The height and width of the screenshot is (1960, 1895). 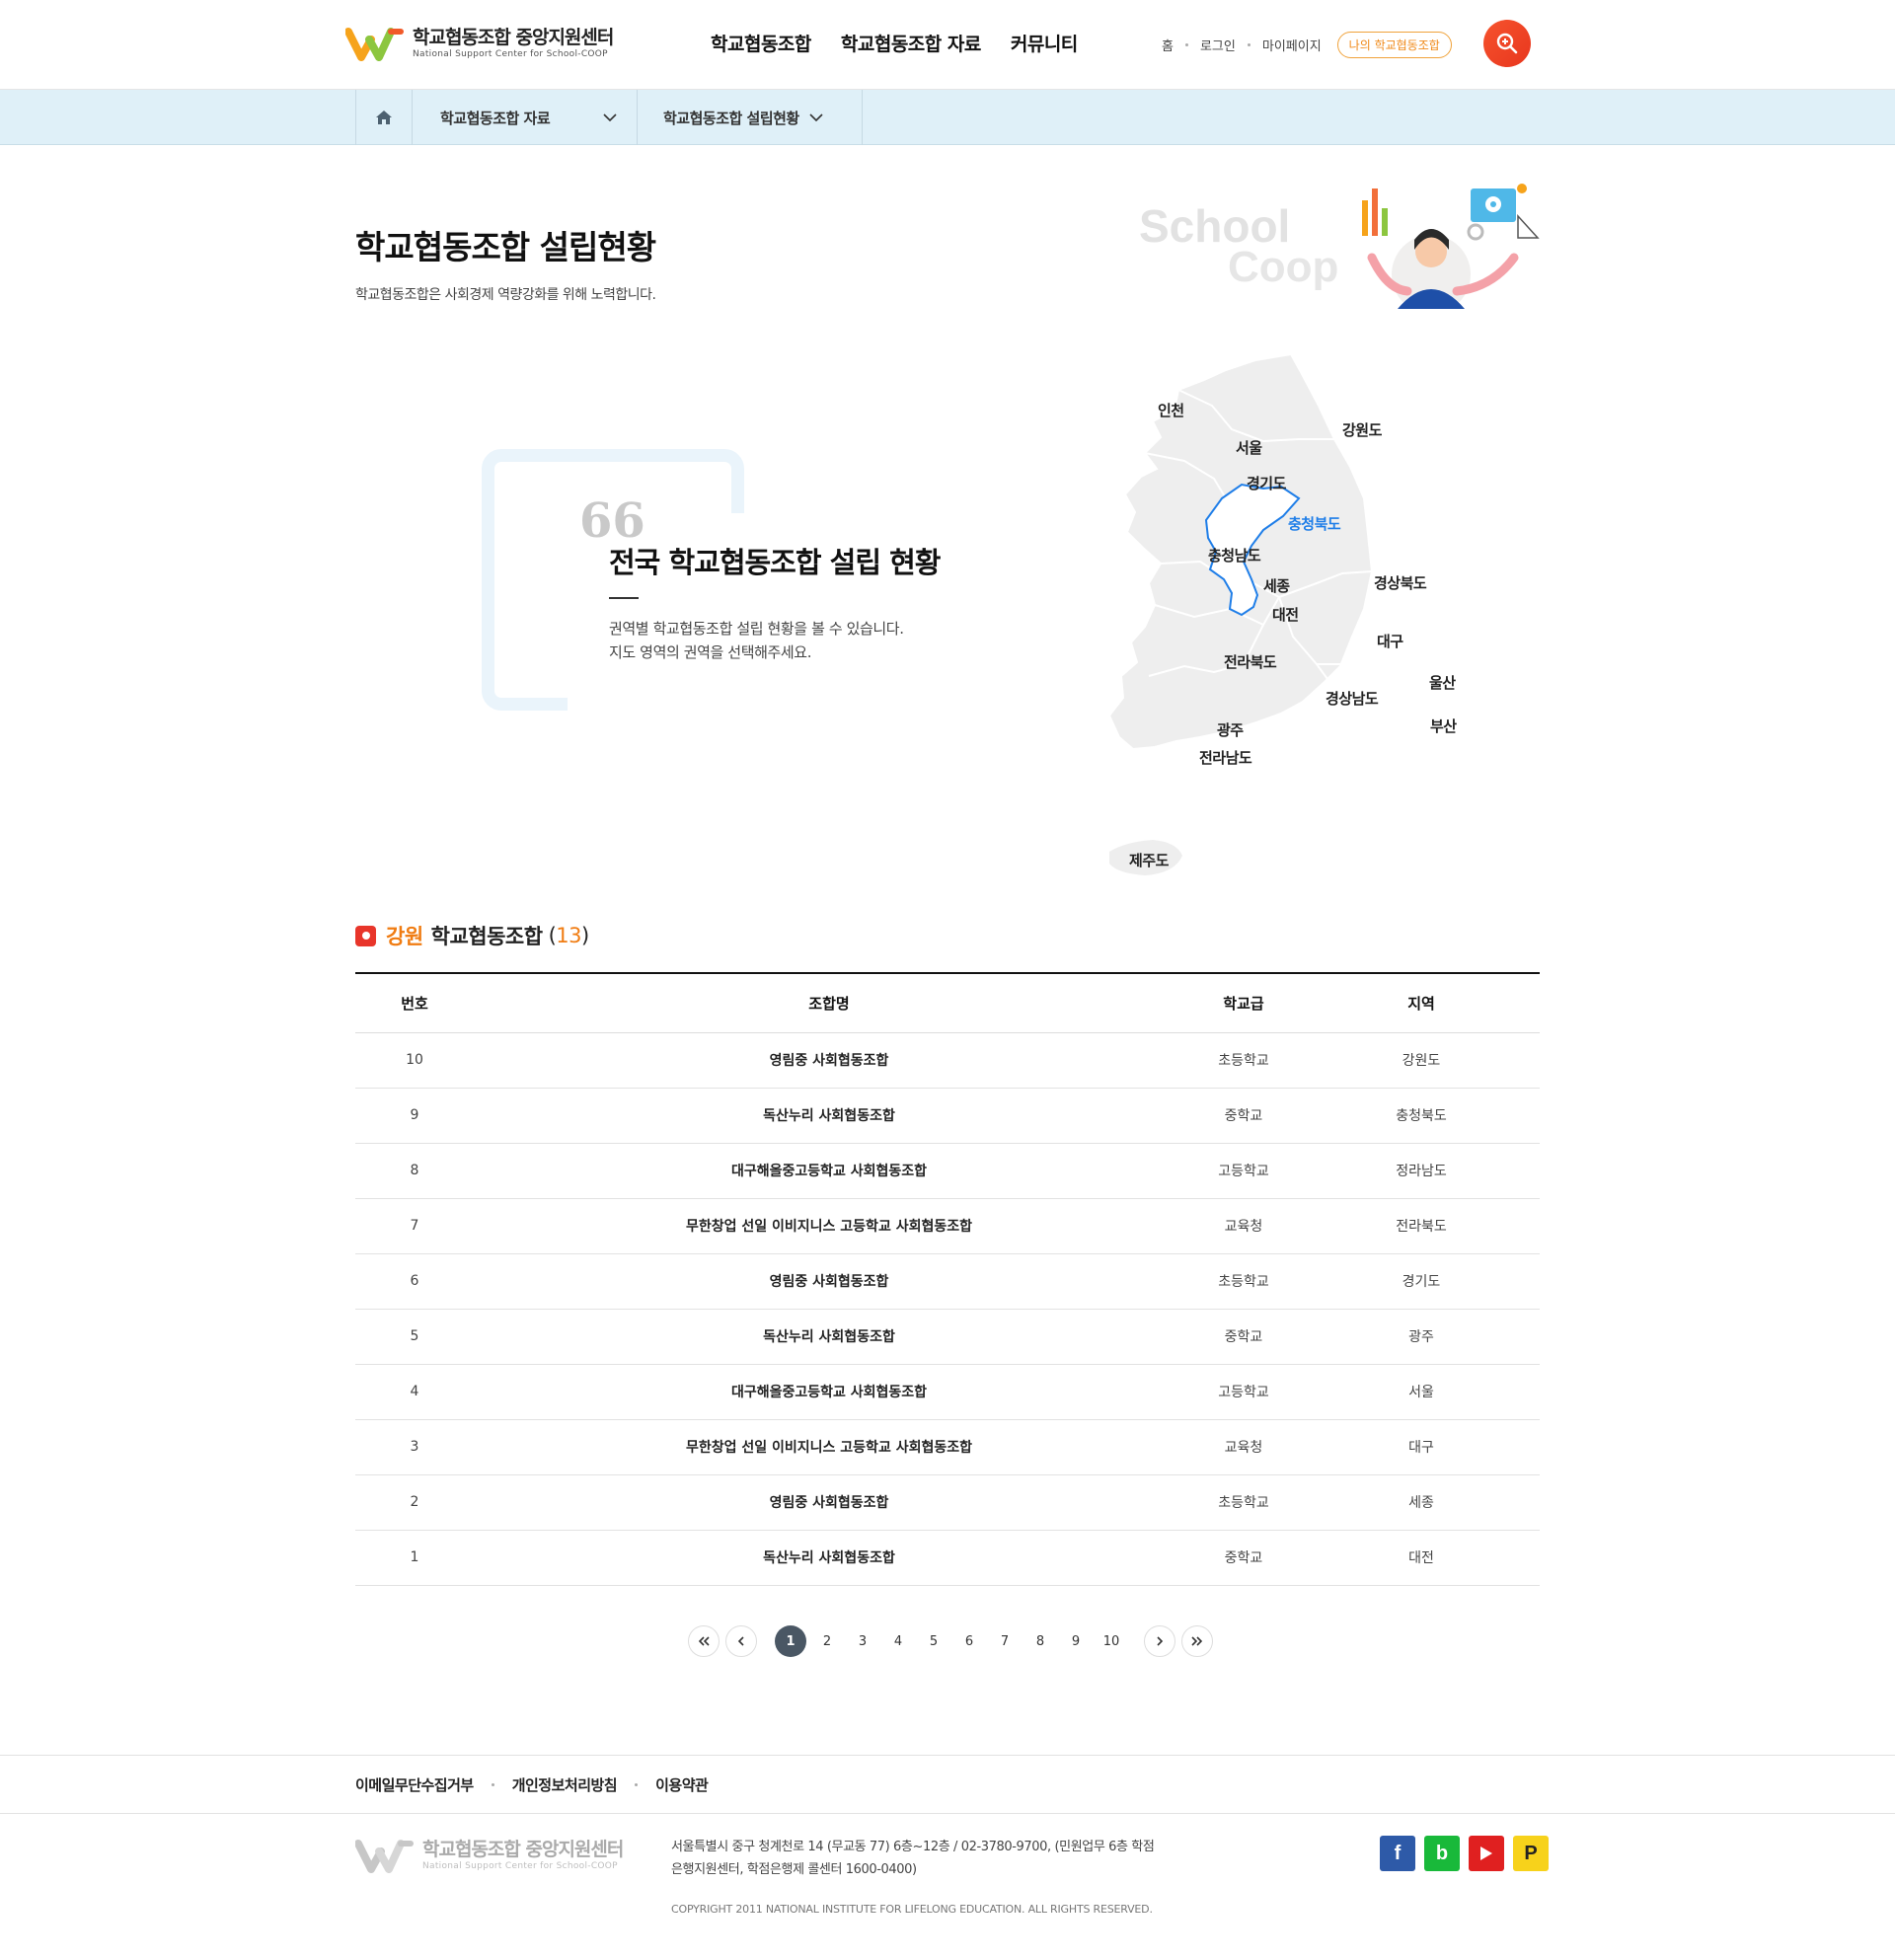 I want to click on last-page-button, so click(x=1197, y=1641).